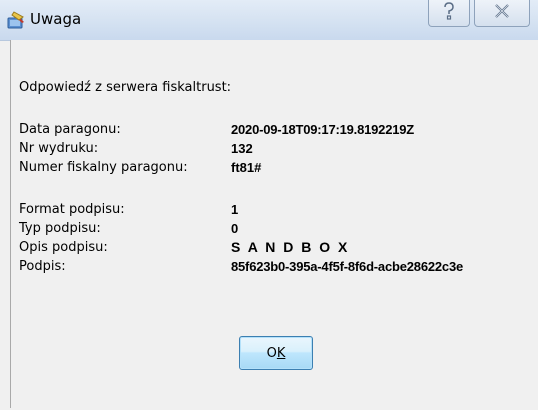 The width and height of the screenshot is (538, 410). What do you see at coordinates (235, 228) in the screenshot?
I see `value-signature-type: 0` at bounding box center [235, 228].